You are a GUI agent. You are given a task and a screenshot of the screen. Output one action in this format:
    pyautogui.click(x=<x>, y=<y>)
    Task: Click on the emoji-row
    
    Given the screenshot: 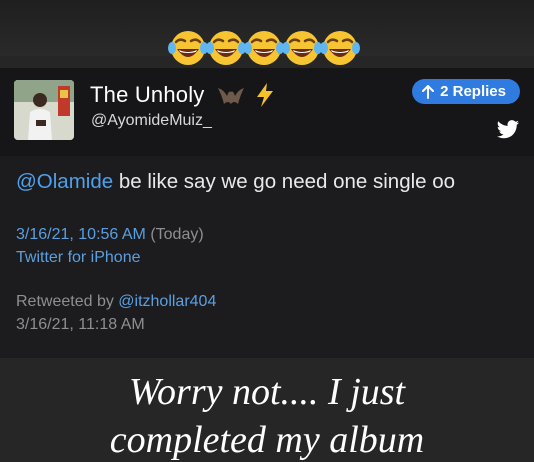 What is the action you would take?
    pyautogui.click(x=268, y=48)
    